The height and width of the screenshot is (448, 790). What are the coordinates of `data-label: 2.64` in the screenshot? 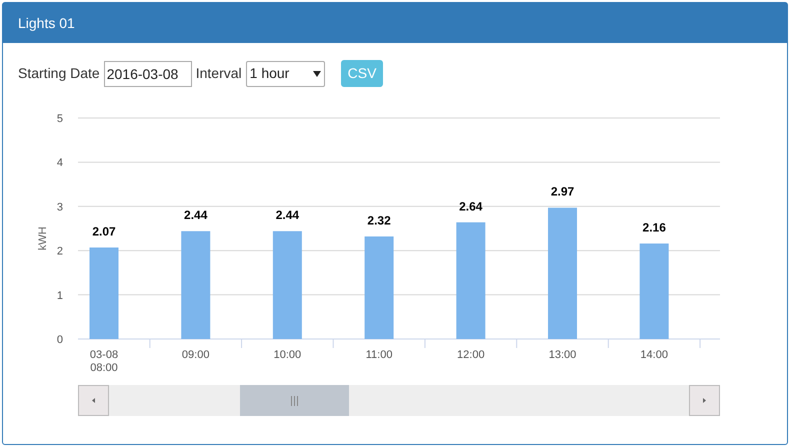 It's located at (470, 206).